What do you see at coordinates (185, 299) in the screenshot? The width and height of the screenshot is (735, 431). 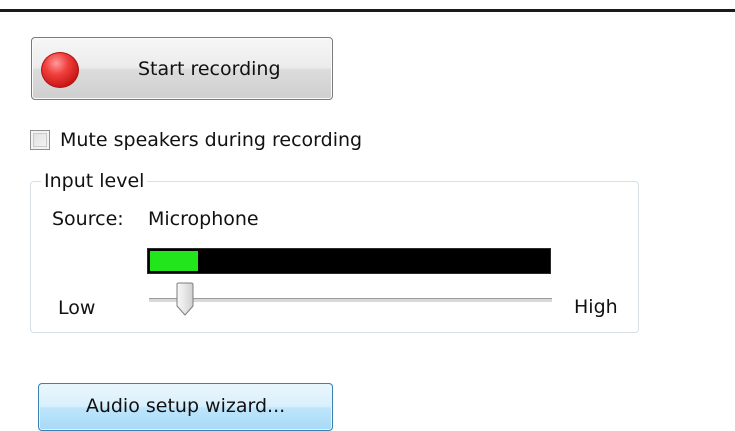 I see `input-level-slider-thumb` at bounding box center [185, 299].